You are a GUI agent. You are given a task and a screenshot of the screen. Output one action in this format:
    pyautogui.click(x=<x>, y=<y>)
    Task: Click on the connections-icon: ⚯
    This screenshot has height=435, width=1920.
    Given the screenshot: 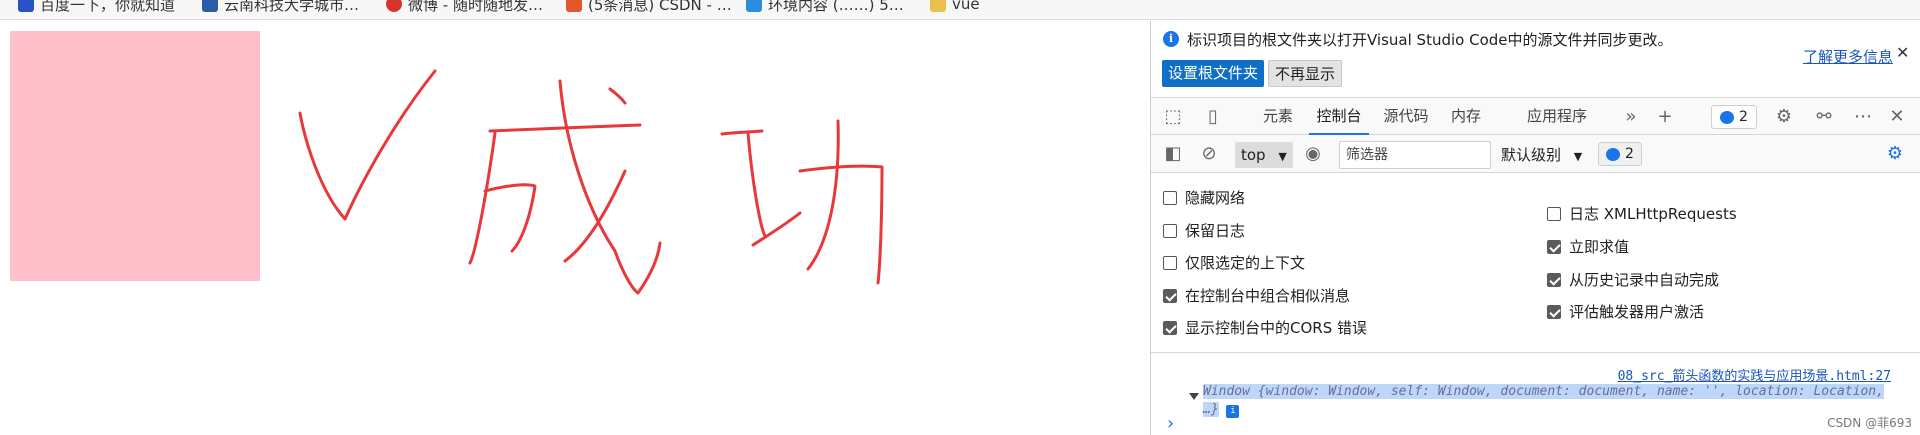 What is the action you would take?
    pyautogui.click(x=1824, y=117)
    